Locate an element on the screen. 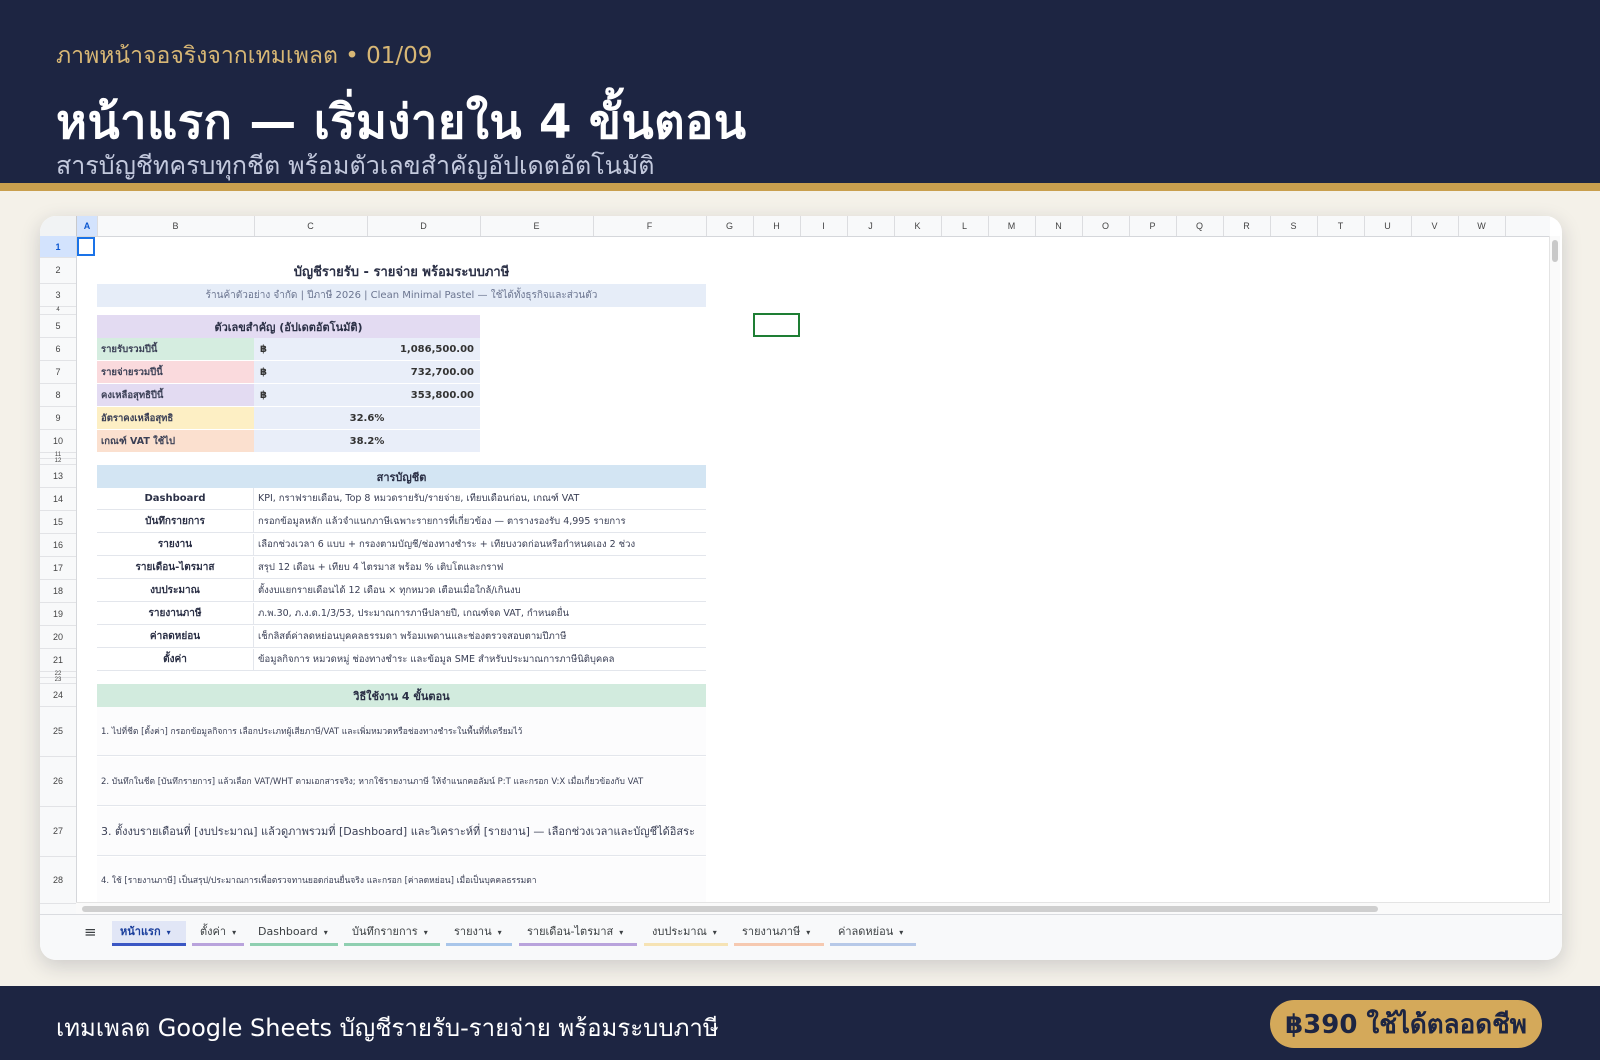 The image size is (1600, 1060). sheet-tab-3: Dashboard ▾ is located at coordinates (294, 933).